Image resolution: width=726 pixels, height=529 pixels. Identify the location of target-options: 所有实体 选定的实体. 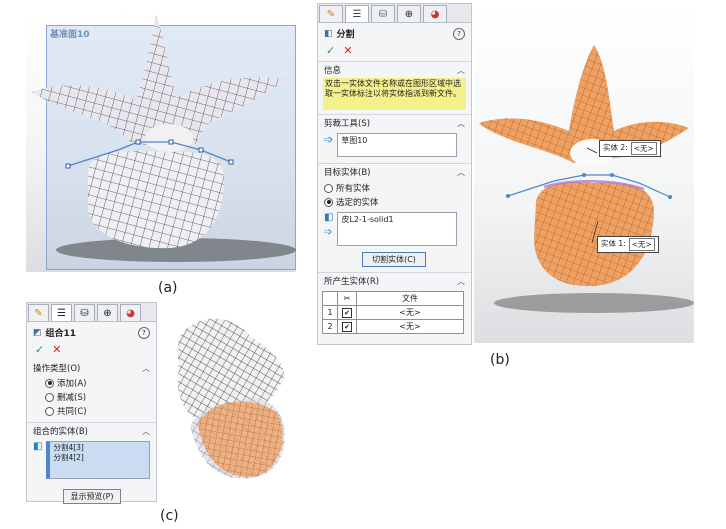
(394, 195).